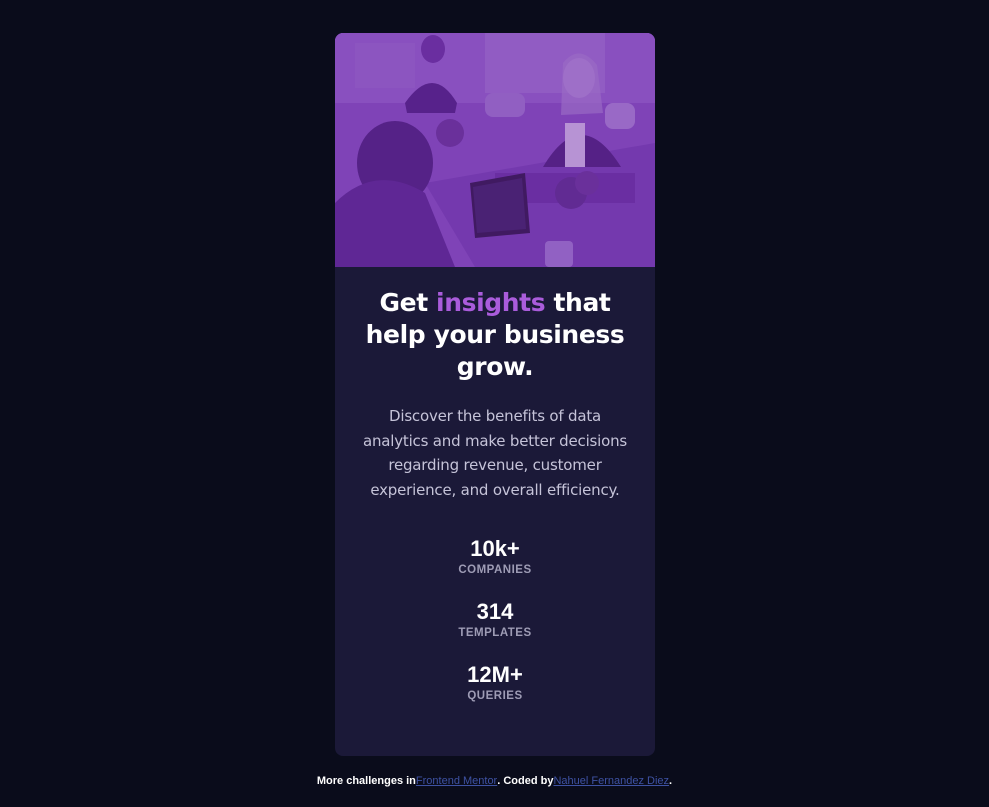 The height and width of the screenshot is (807, 989). Describe the element at coordinates (491, 302) in the screenshot. I see `title-accent: insights` at that location.